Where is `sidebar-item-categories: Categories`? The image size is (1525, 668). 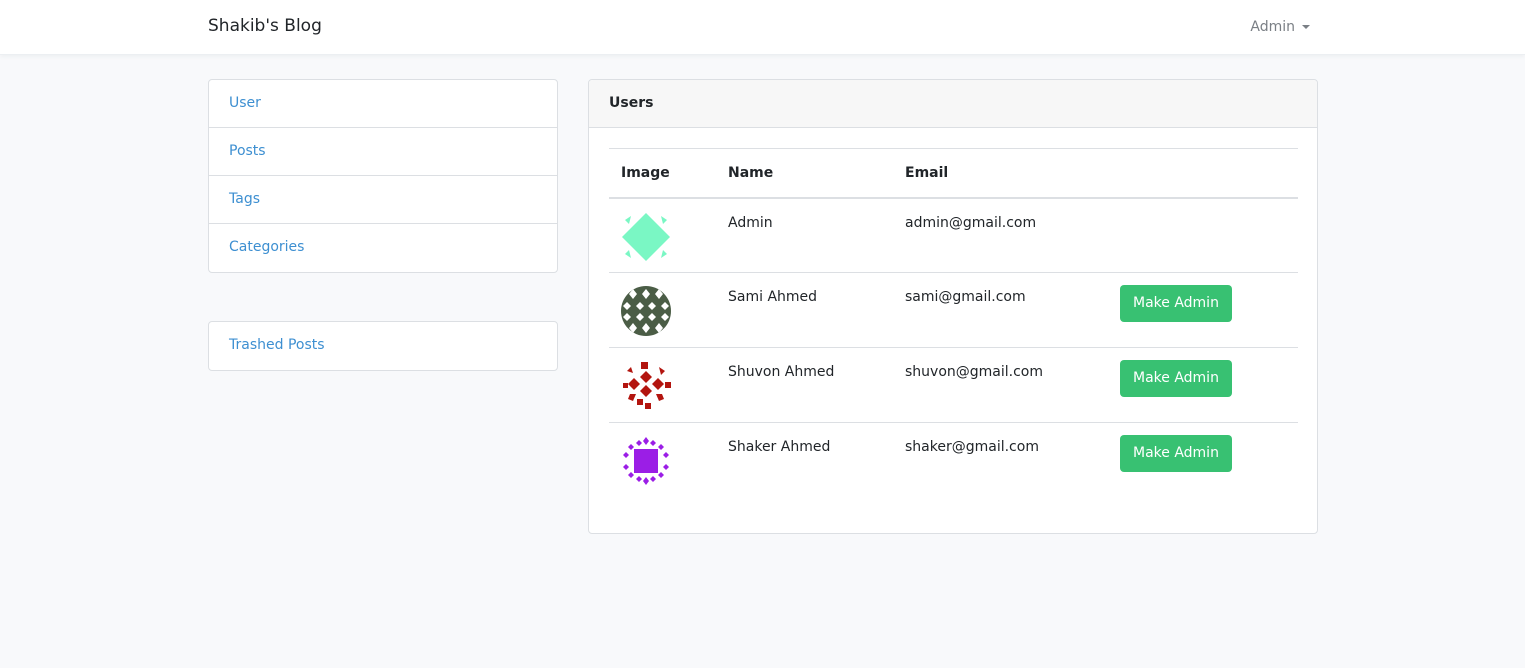
sidebar-item-categories: Categories is located at coordinates (383, 248).